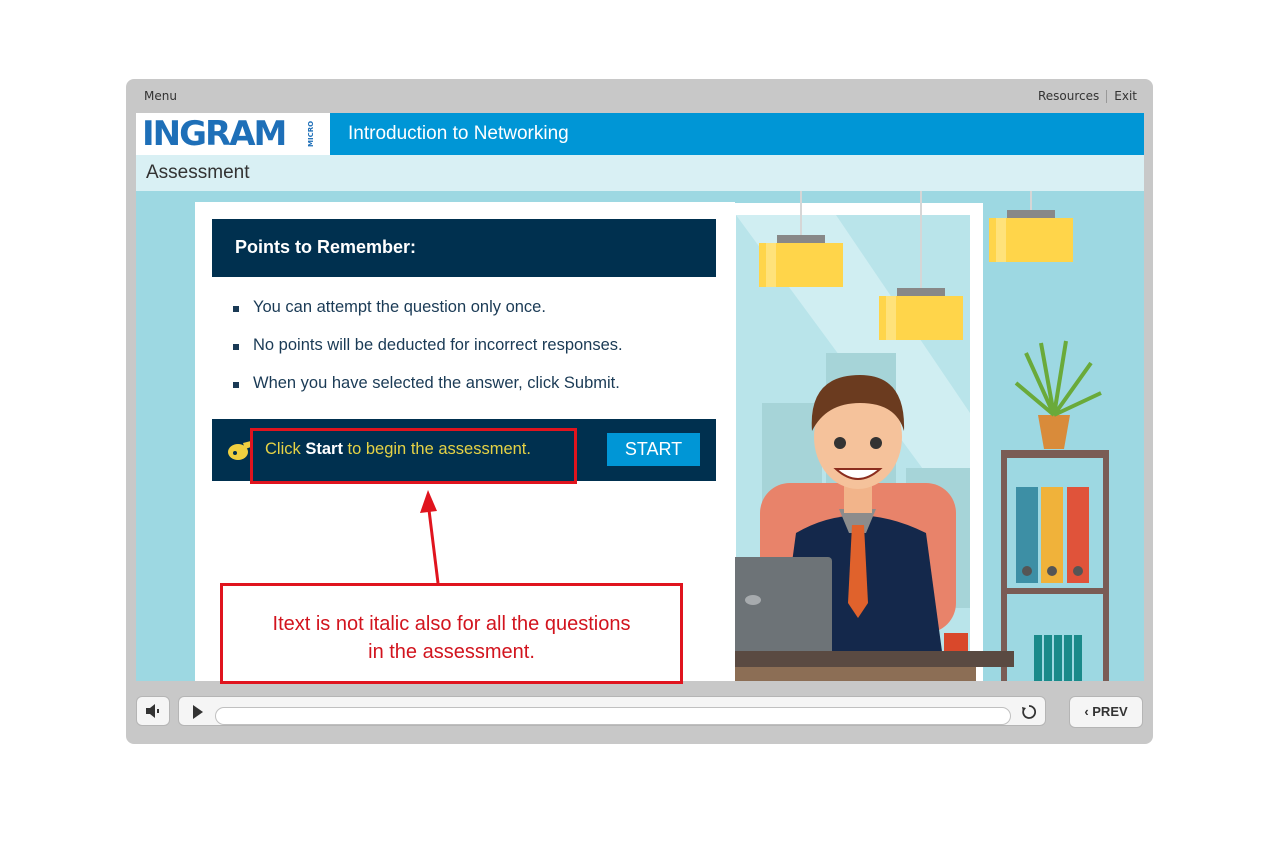 Image resolution: width=1280 pixels, height=845 pixels. Describe the element at coordinates (458, 133) in the screenshot. I see `course-title: Introduction to Networking` at that location.